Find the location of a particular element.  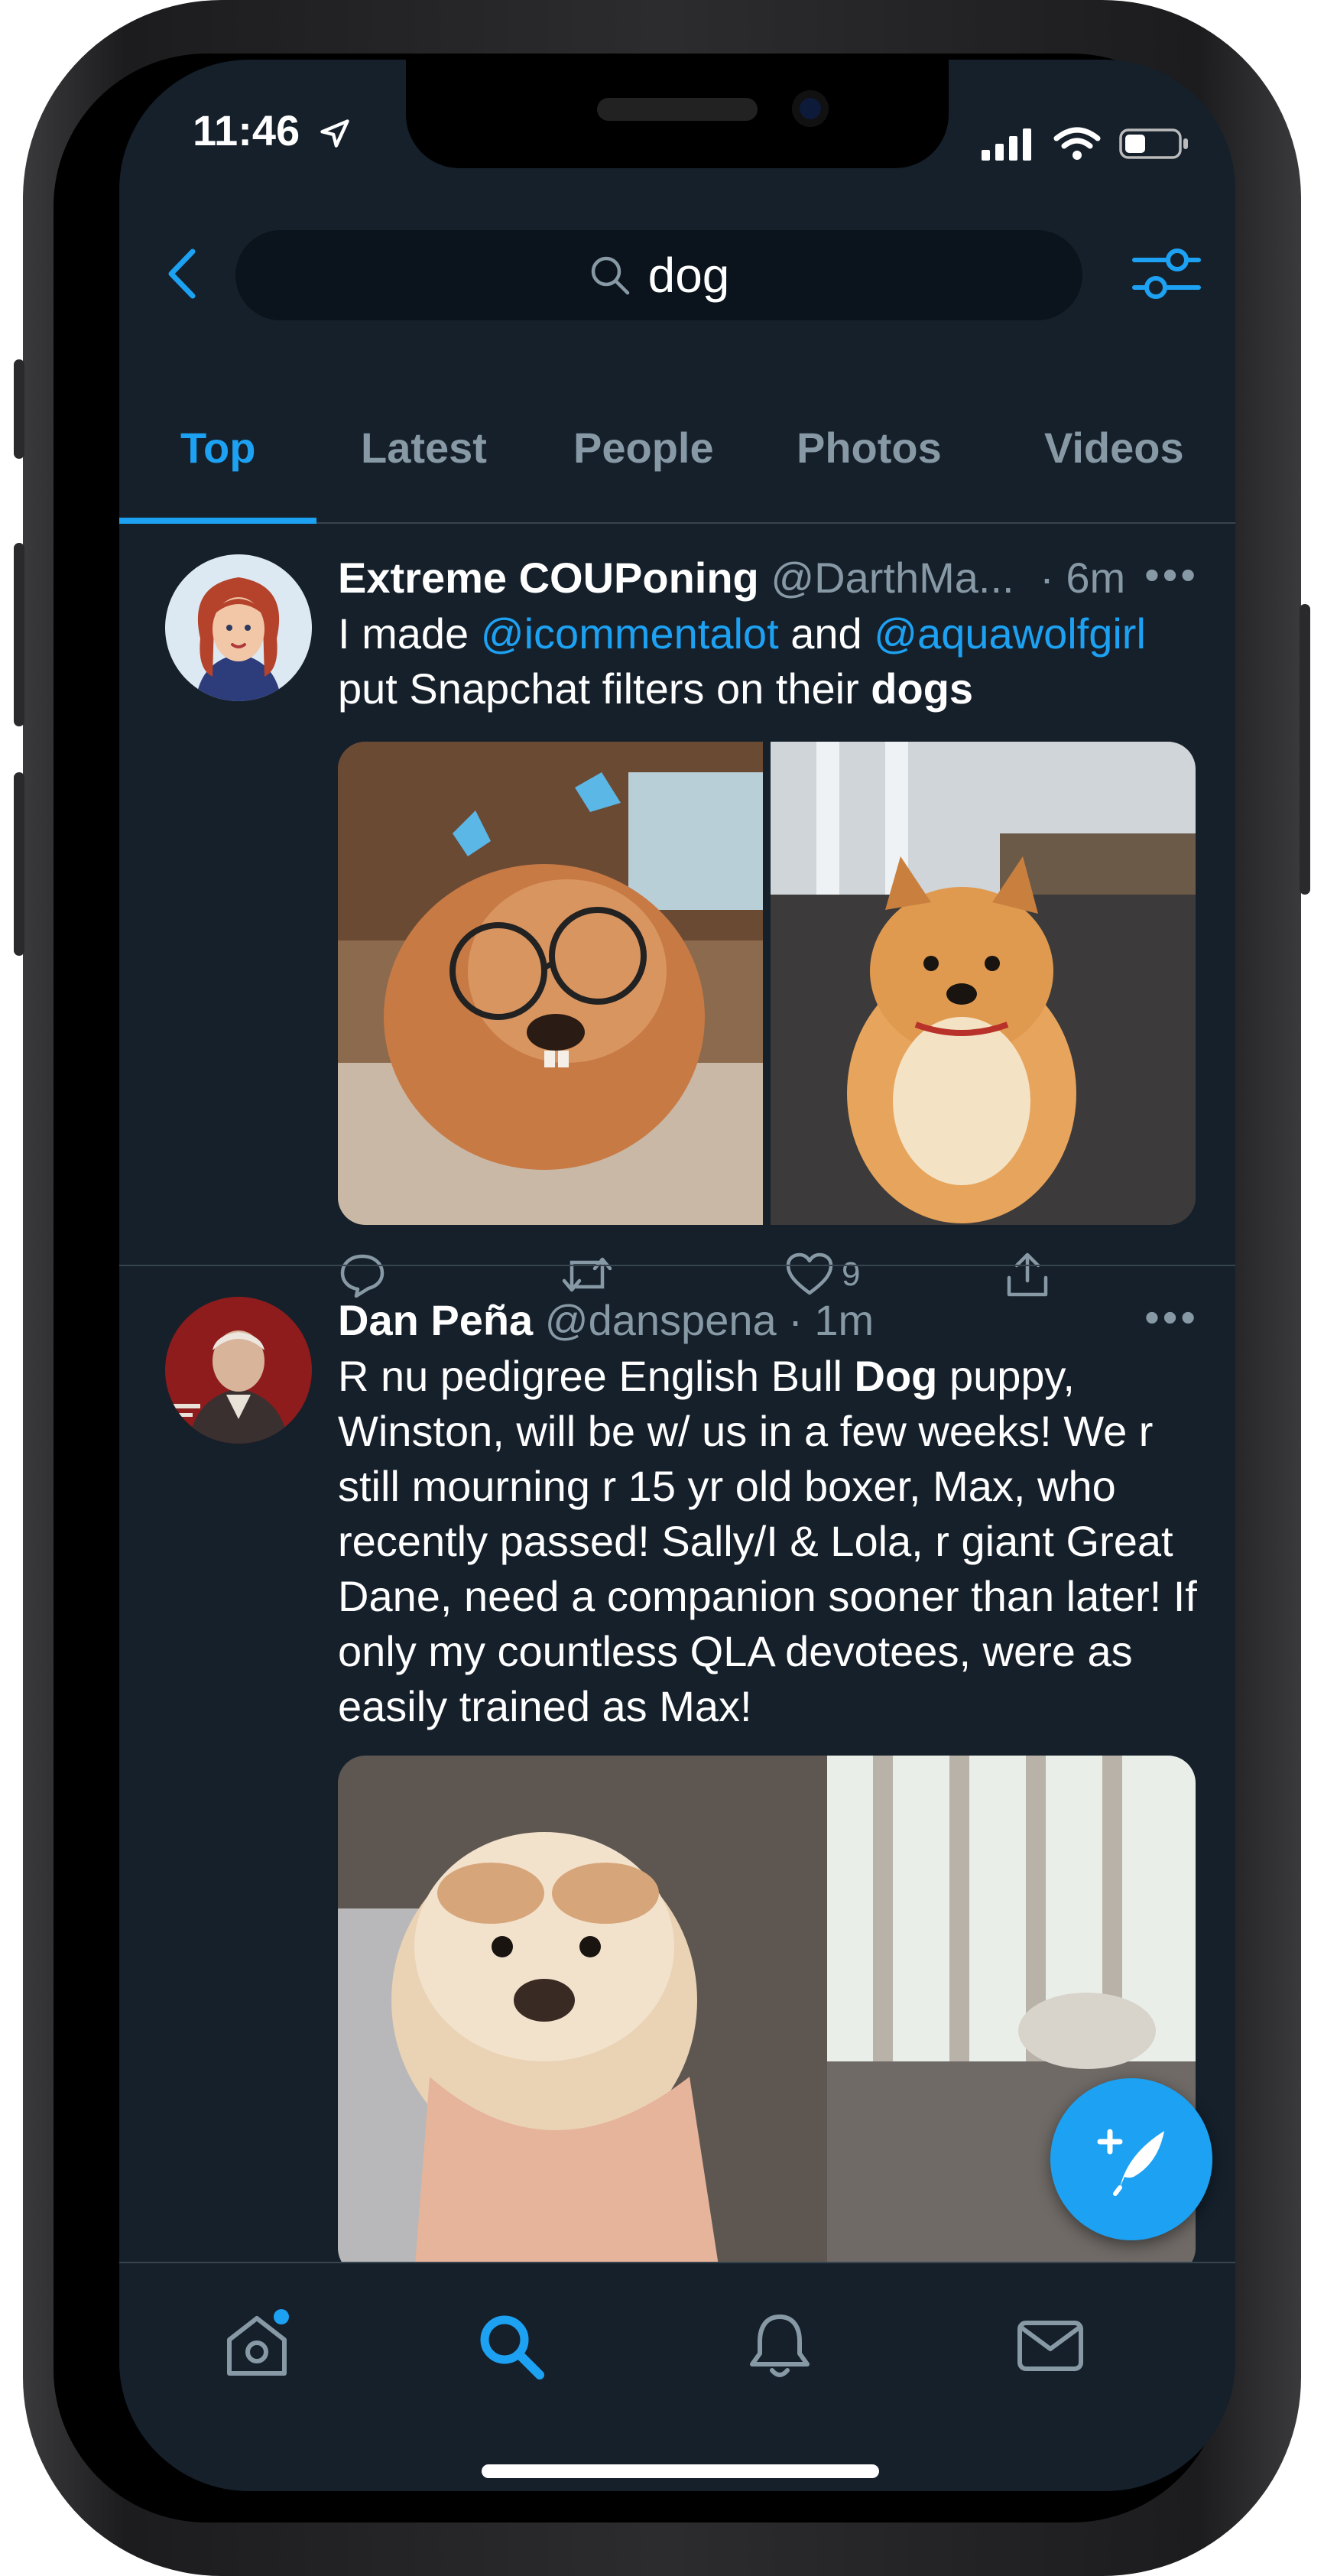

highlighted-term: dogs is located at coordinates (922, 689).